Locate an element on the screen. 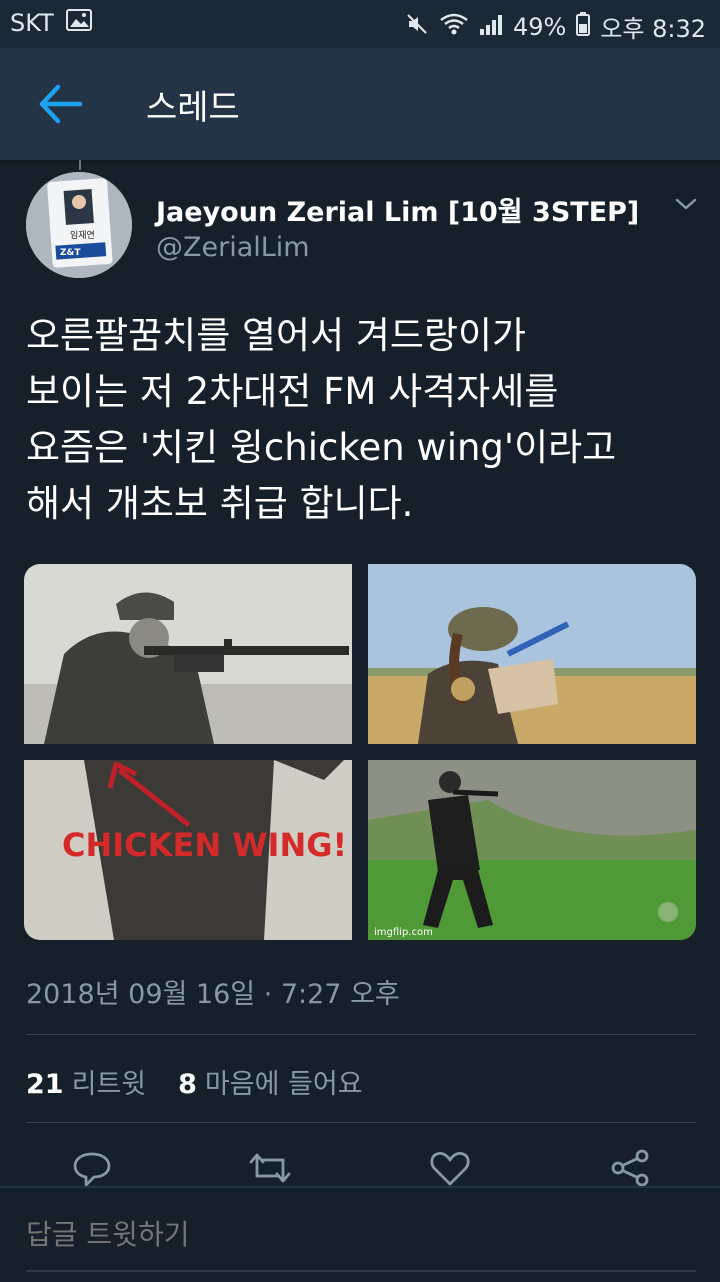  status-bar: SKT 49% 오후 8:32 is located at coordinates (360, 24).